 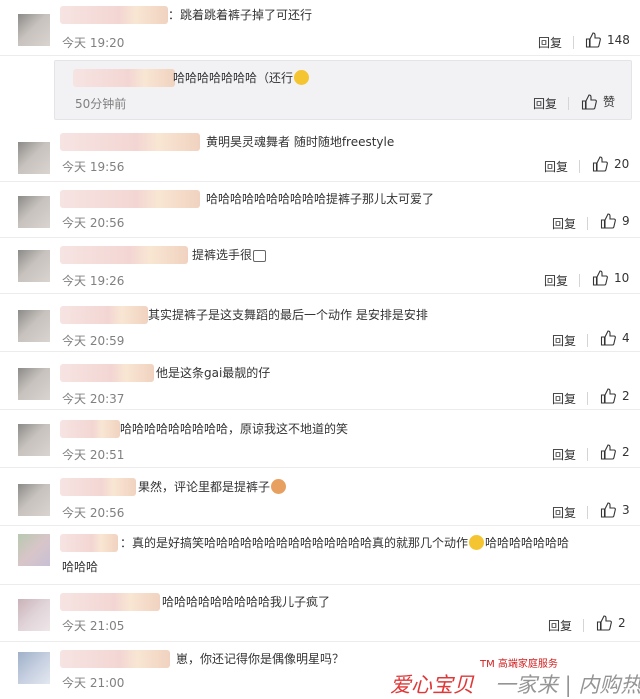 What do you see at coordinates (260, 659) in the screenshot?
I see `comment-text: 崽，你还记得你是偶像明星吗？` at bounding box center [260, 659].